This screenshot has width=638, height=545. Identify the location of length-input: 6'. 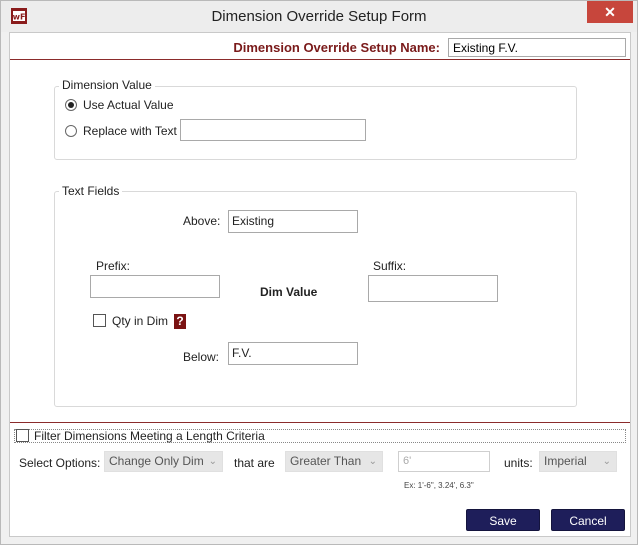
(444, 461).